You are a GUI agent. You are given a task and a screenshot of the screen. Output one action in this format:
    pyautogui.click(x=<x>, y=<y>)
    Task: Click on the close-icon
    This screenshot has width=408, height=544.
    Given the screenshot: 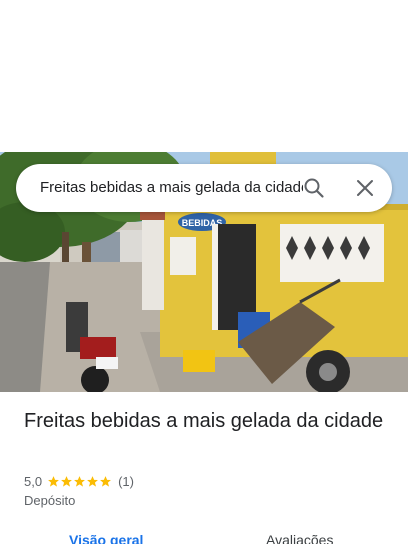 What is the action you would take?
    pyautogui.click(x=365, y=188)
    